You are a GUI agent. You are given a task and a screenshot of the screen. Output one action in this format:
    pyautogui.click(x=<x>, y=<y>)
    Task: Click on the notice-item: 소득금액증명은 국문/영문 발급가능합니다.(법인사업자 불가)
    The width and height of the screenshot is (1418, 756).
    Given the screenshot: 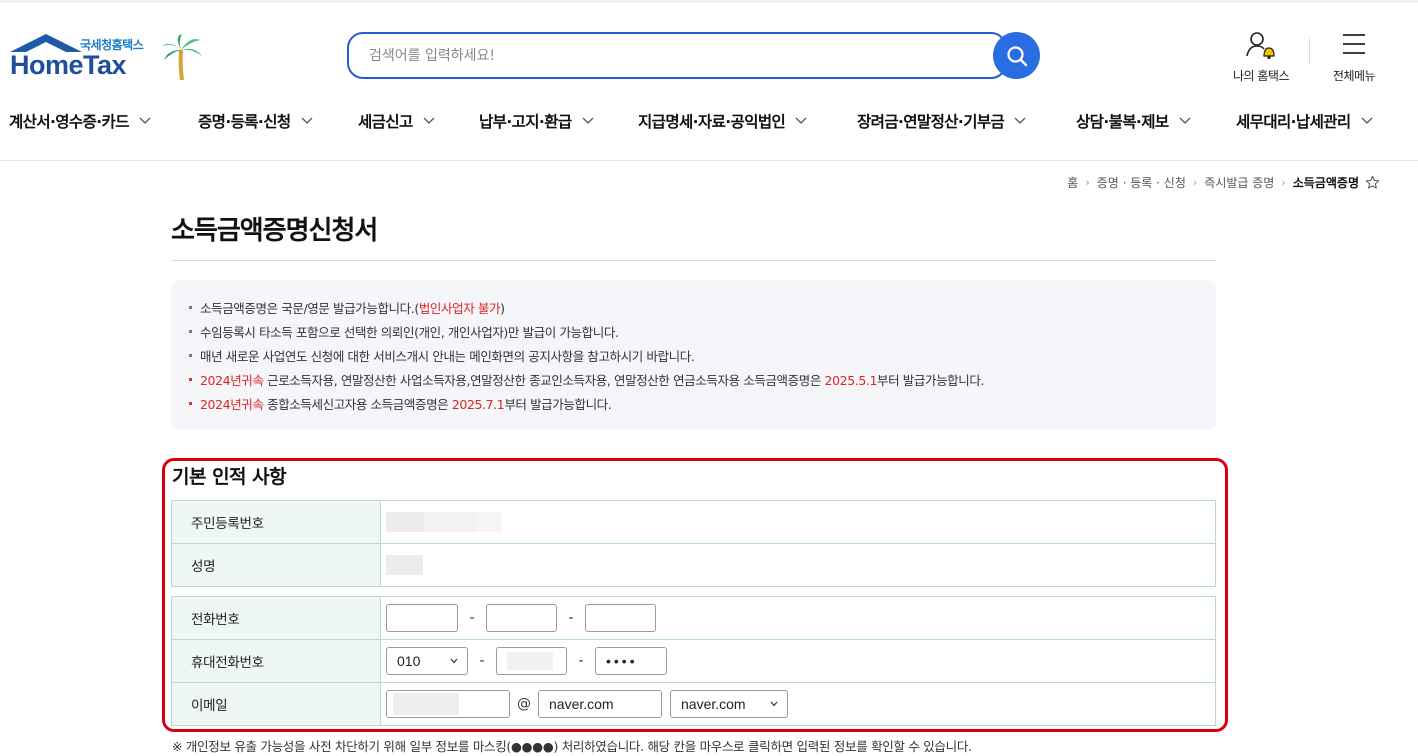 What is the action you would take?
    pyautogui.click(x=694, y=309)
    